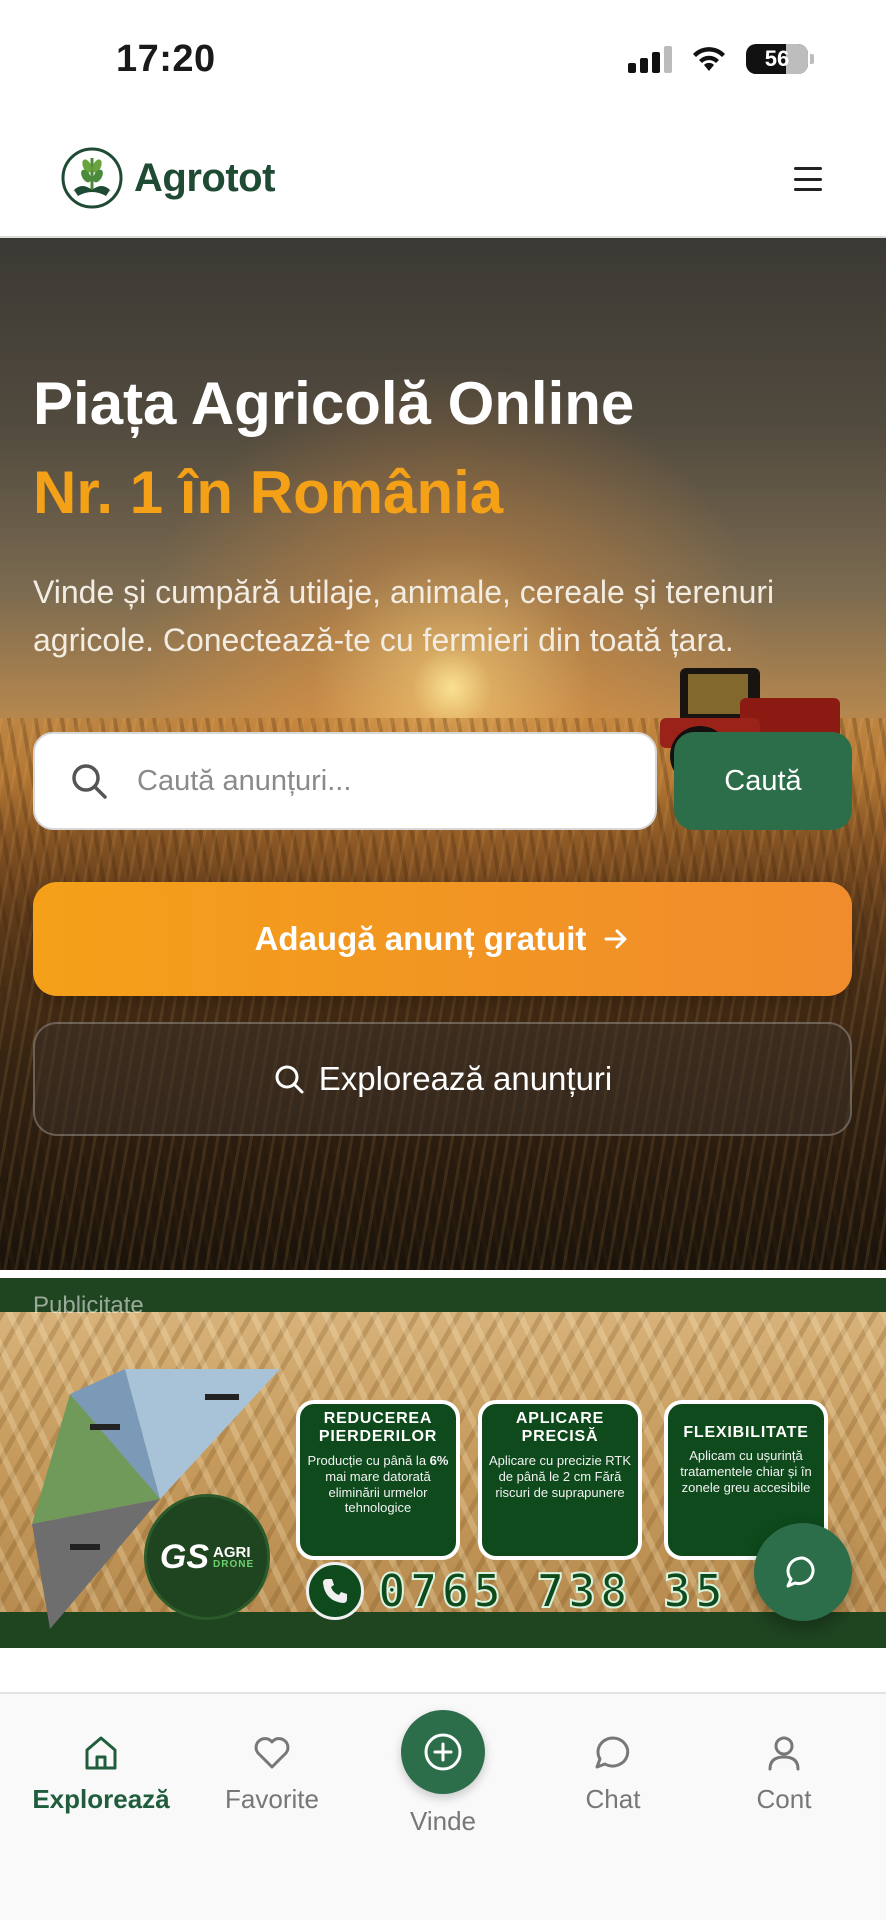 Image resolution: width=886 pixels, height=1920 pixels. Describe the element at coordinates (232, 1552) in the screenshot. I see `logo-agri: AGRI` at that location.